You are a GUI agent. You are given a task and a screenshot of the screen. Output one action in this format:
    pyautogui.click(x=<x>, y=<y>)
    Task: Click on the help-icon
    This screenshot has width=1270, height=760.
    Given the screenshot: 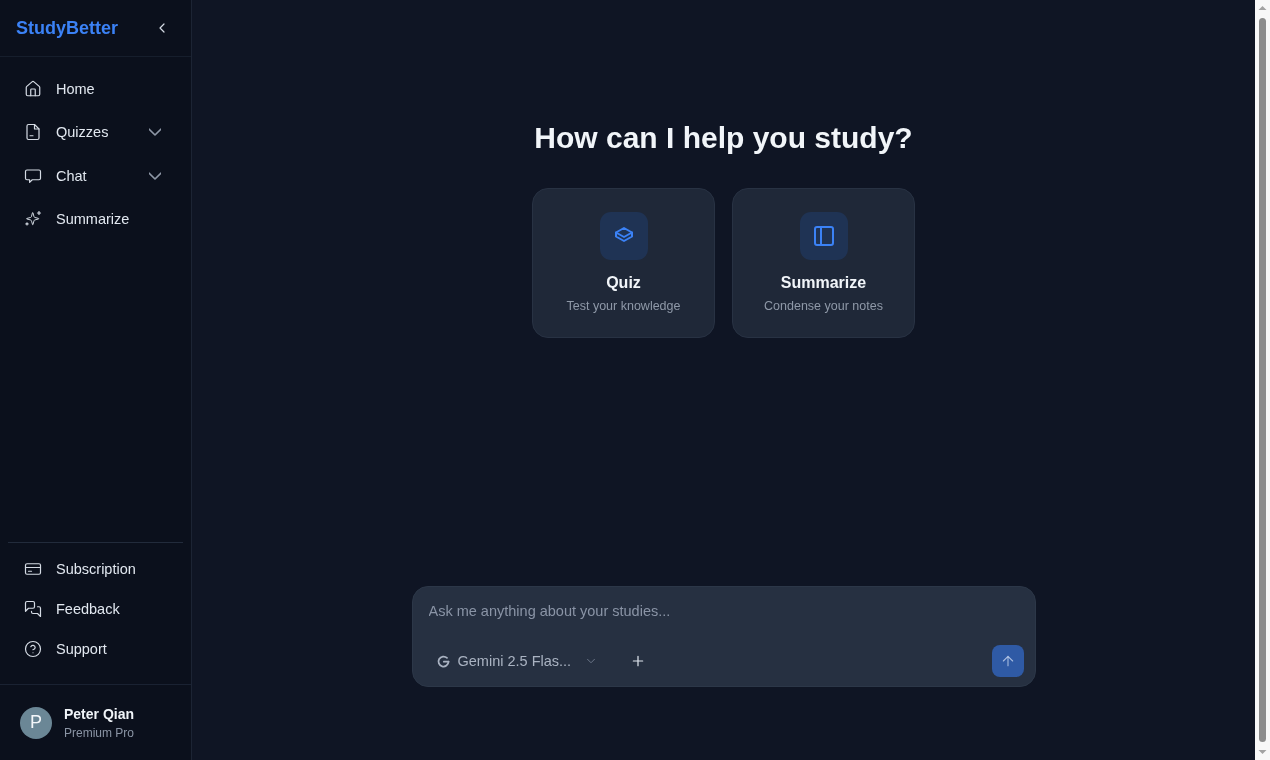 What is the action you would take?
    pyautogui.click(x=33, y=649)
    